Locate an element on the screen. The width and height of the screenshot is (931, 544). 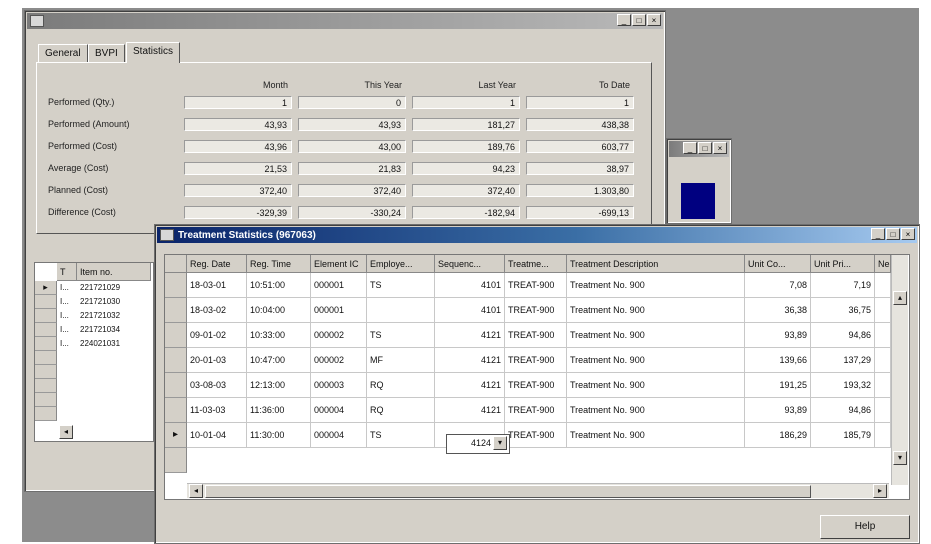
item-list-header-t: T is located at coordinates (67, 272).